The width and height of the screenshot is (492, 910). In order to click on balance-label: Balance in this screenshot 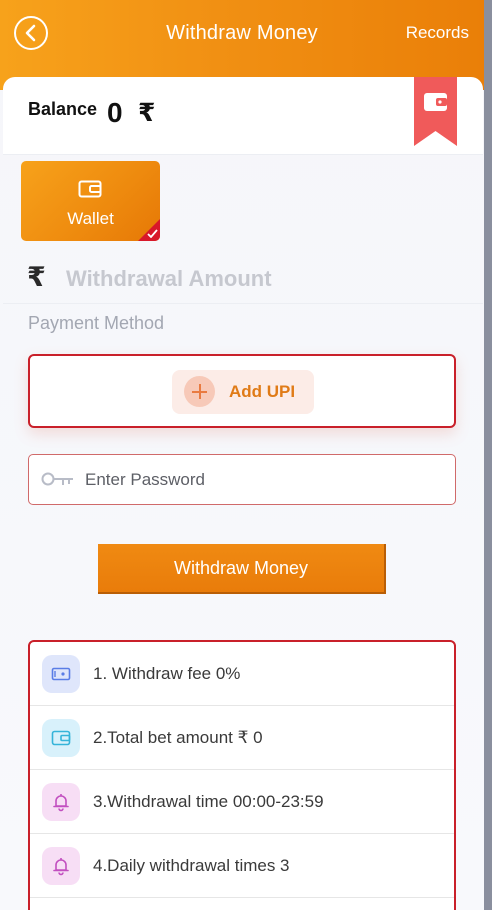, I will do `click(63, 109)`.